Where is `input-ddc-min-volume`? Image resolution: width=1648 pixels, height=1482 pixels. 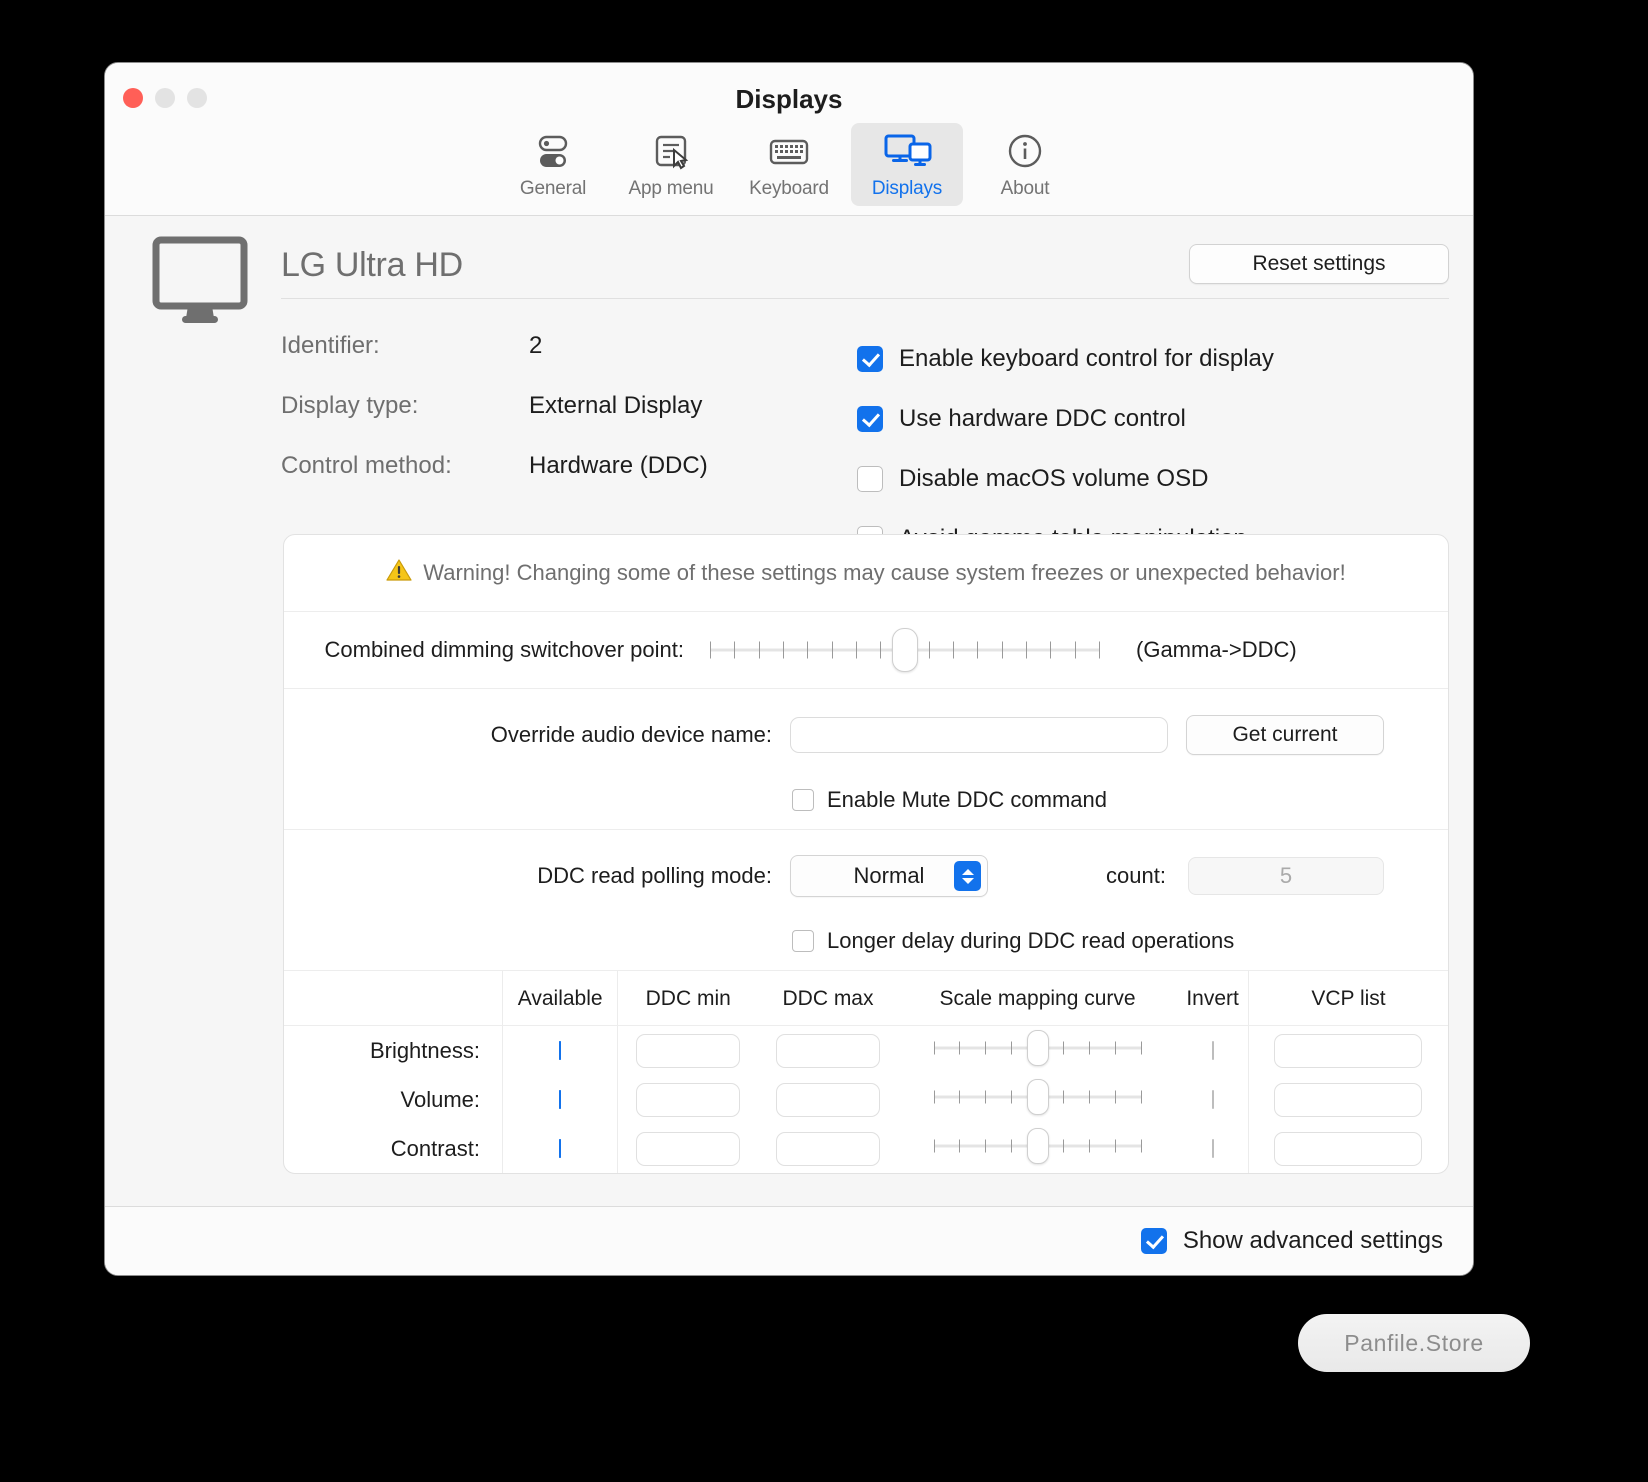
input-ddc-min-volume is located at coordinates (688, 1099).